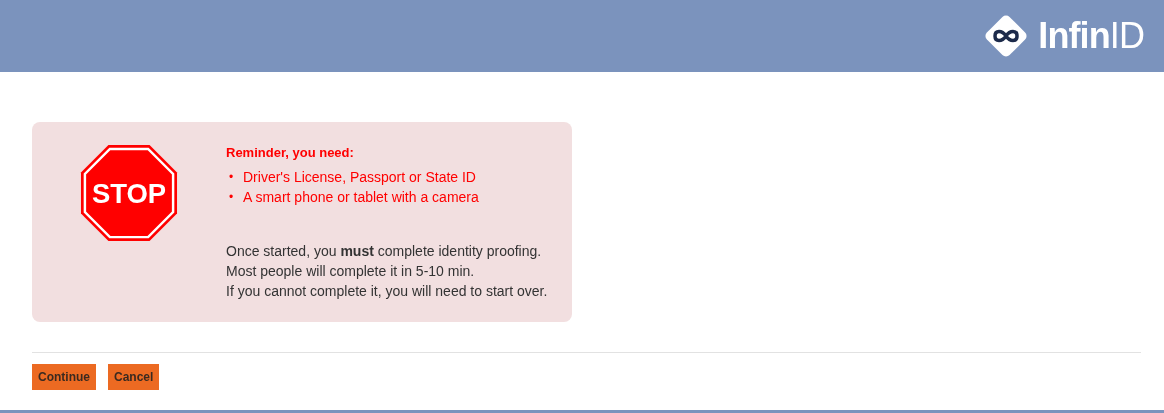 This screenshot has height=413, width=1164. What do you see at coordinates (351, 271) in the screenshot?
I see `info-text: Most people will complete it in 5-10 min.` at bounding box center [351, 271].